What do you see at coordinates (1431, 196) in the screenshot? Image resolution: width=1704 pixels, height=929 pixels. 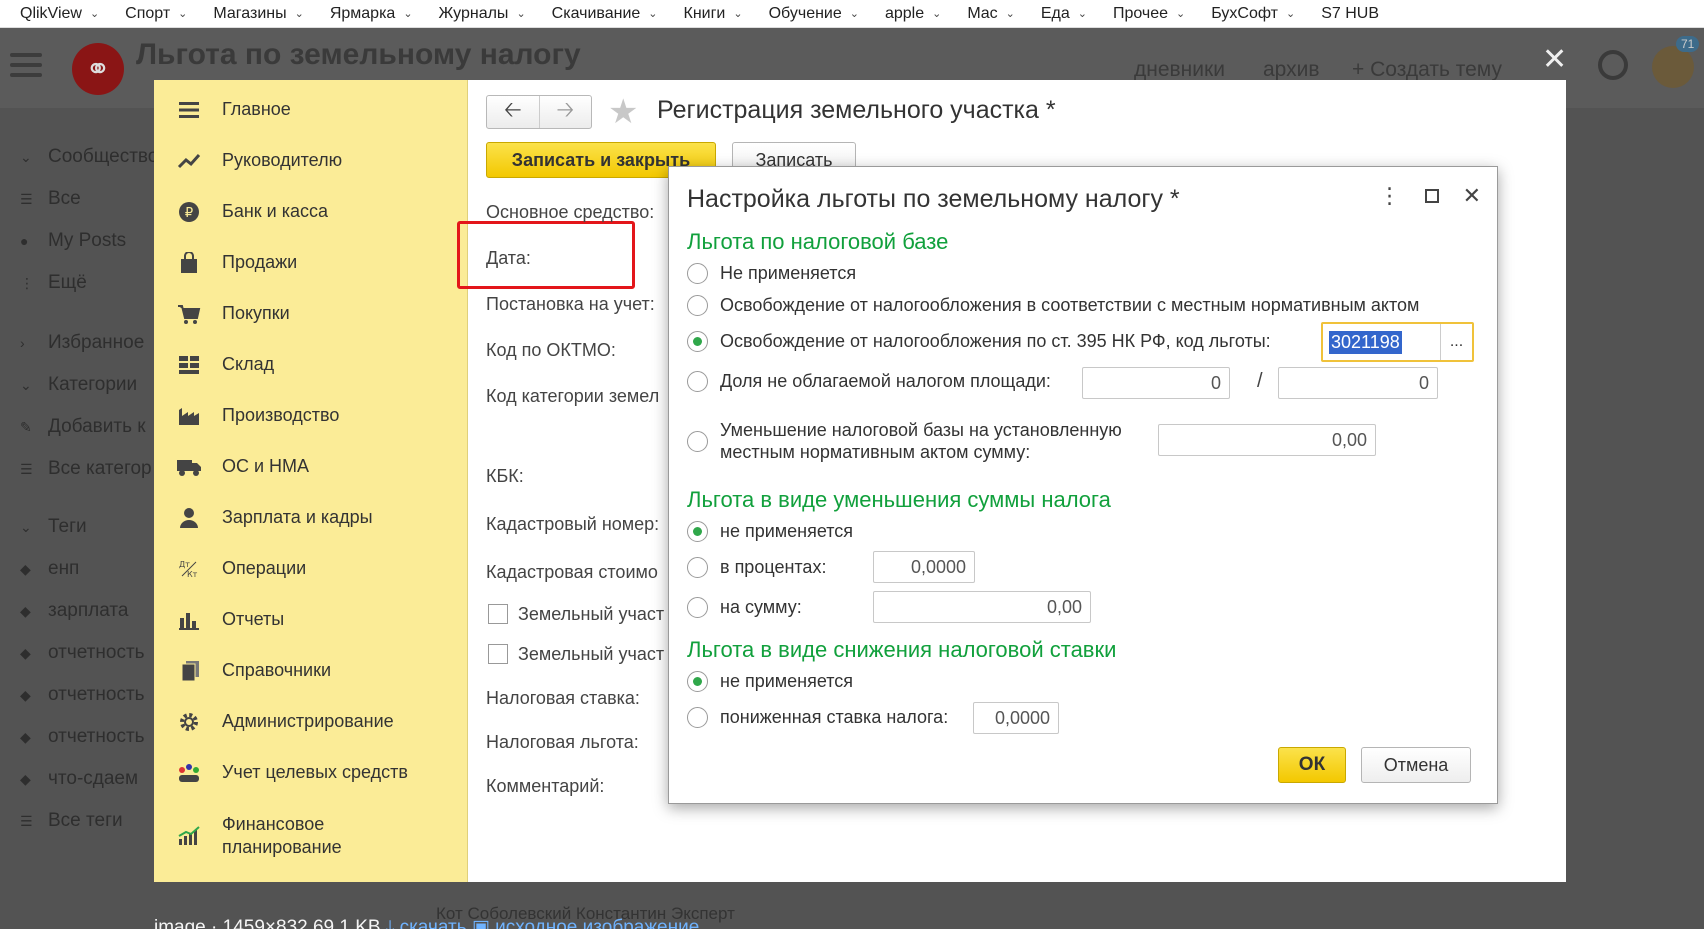 I see `maximize-icon` at bounding box center [1431, 196].